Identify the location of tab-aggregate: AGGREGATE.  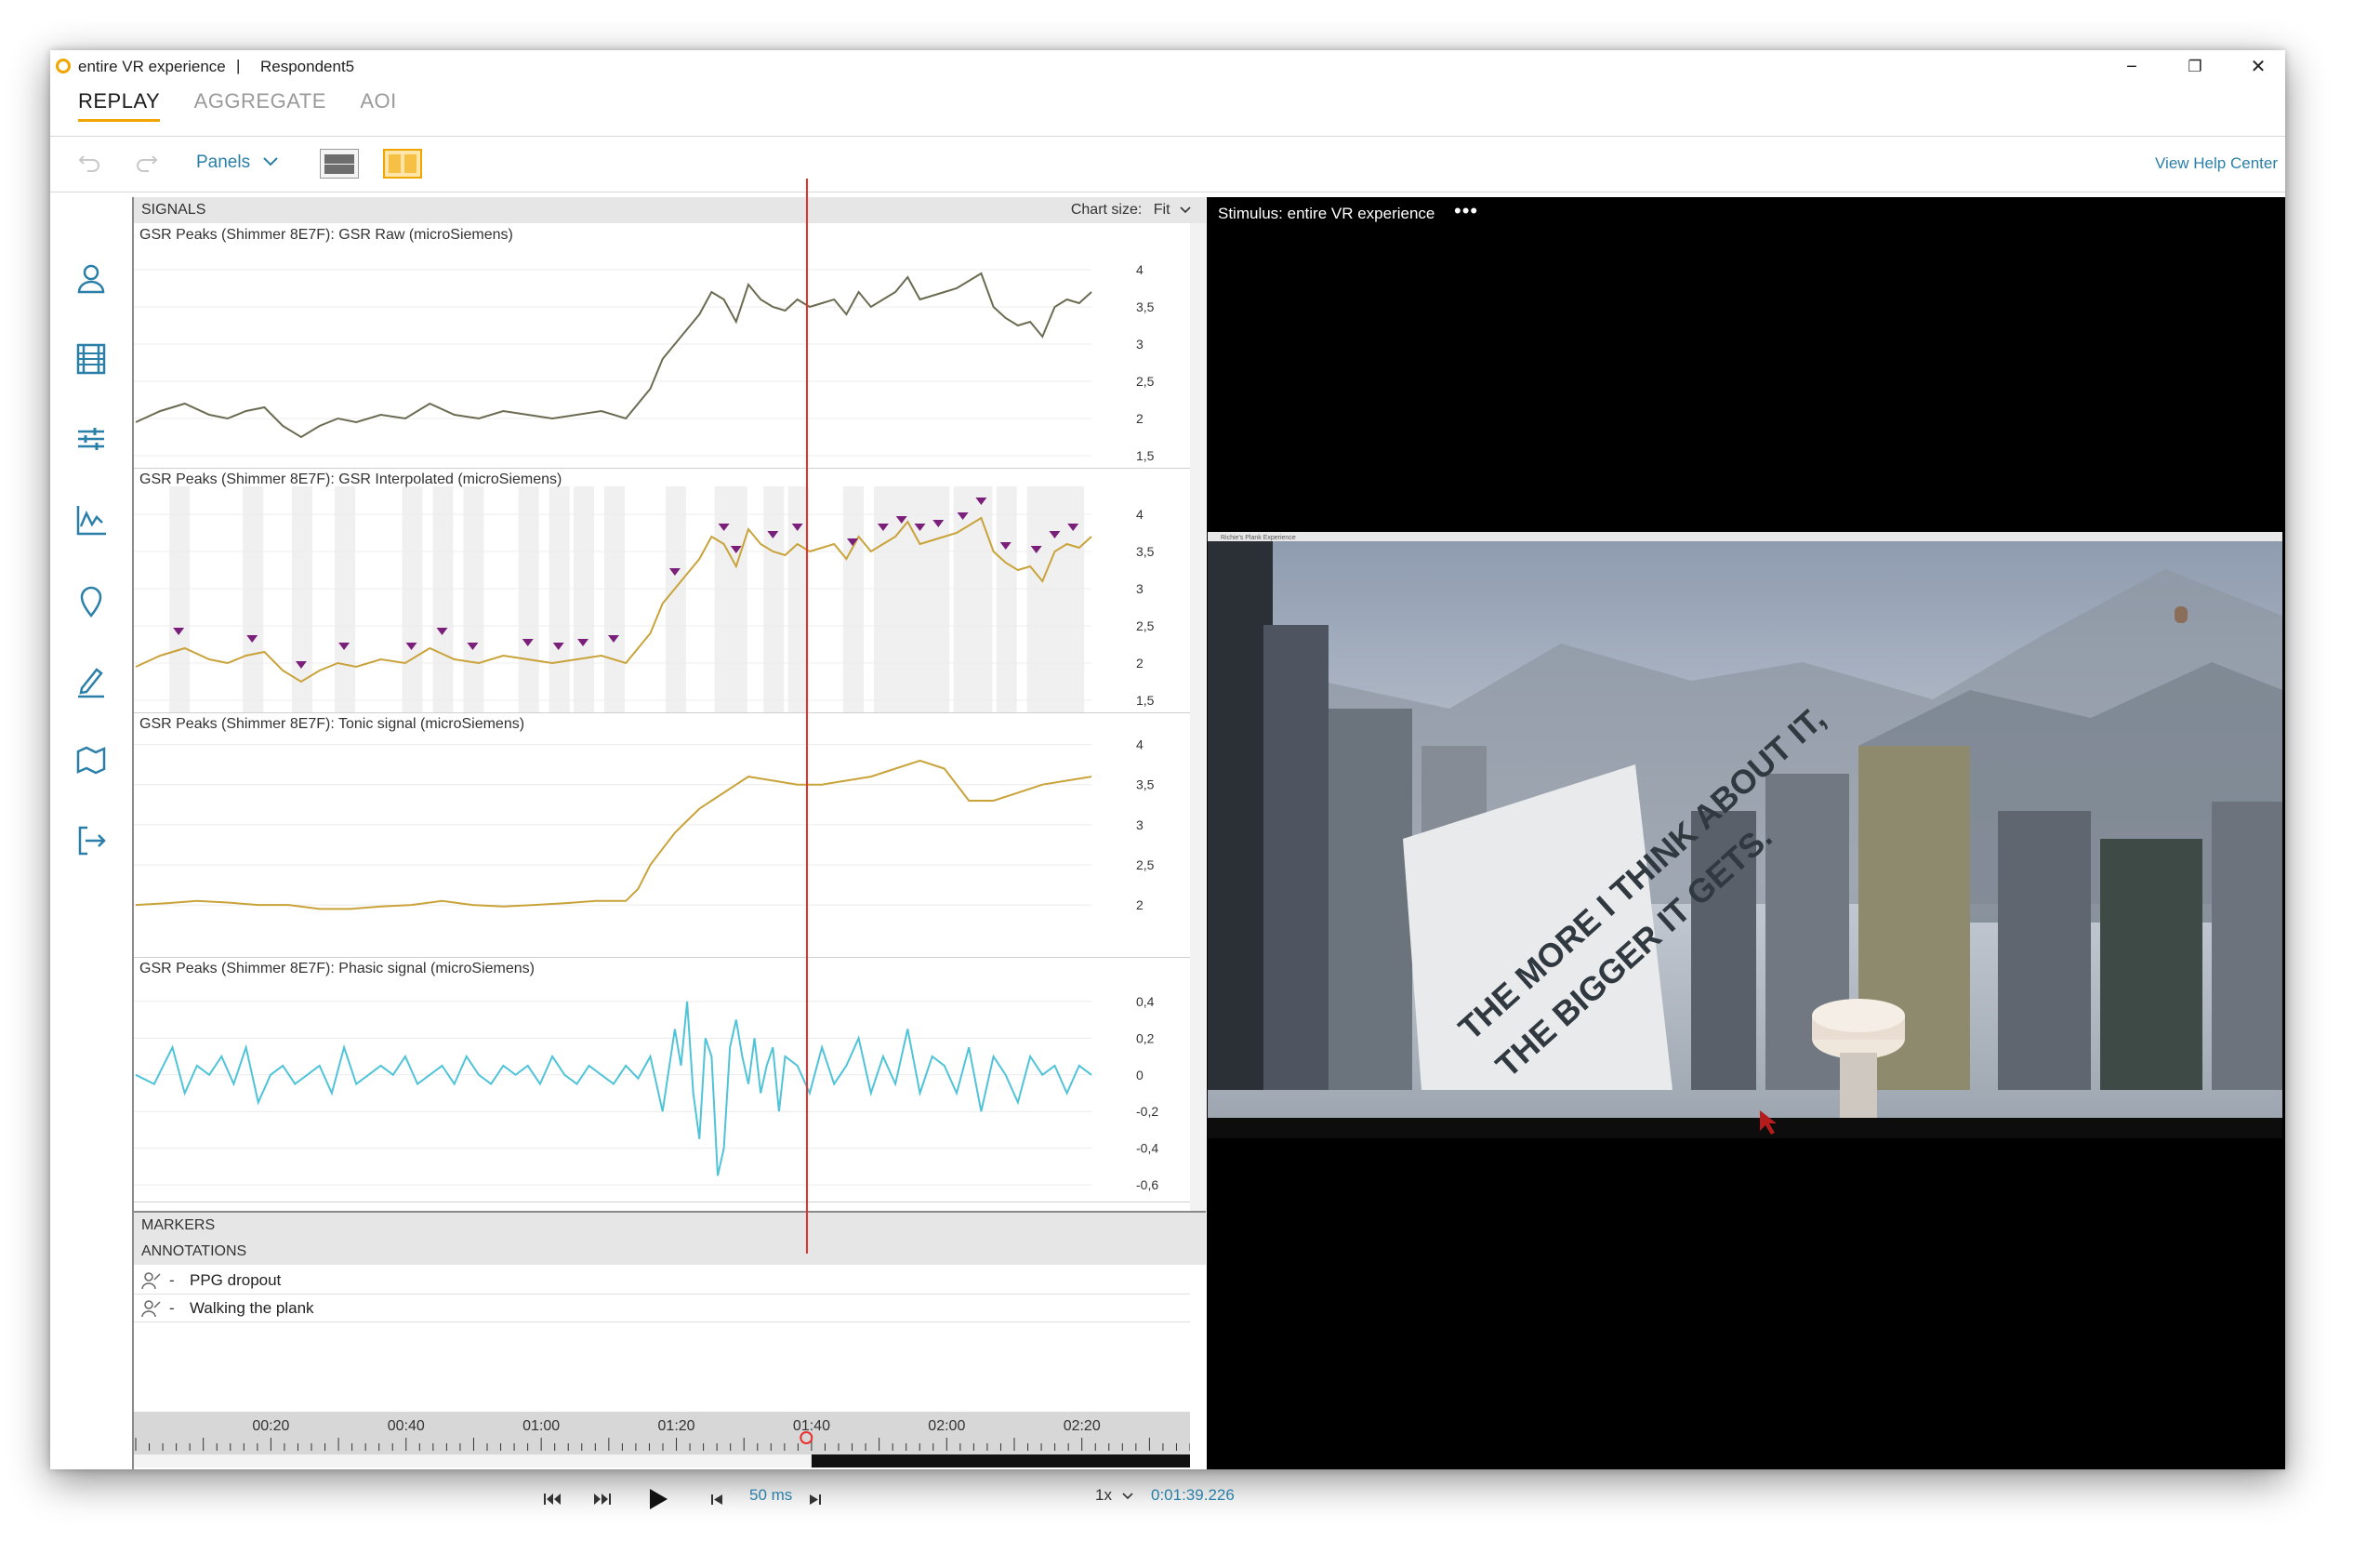
(260, 104).